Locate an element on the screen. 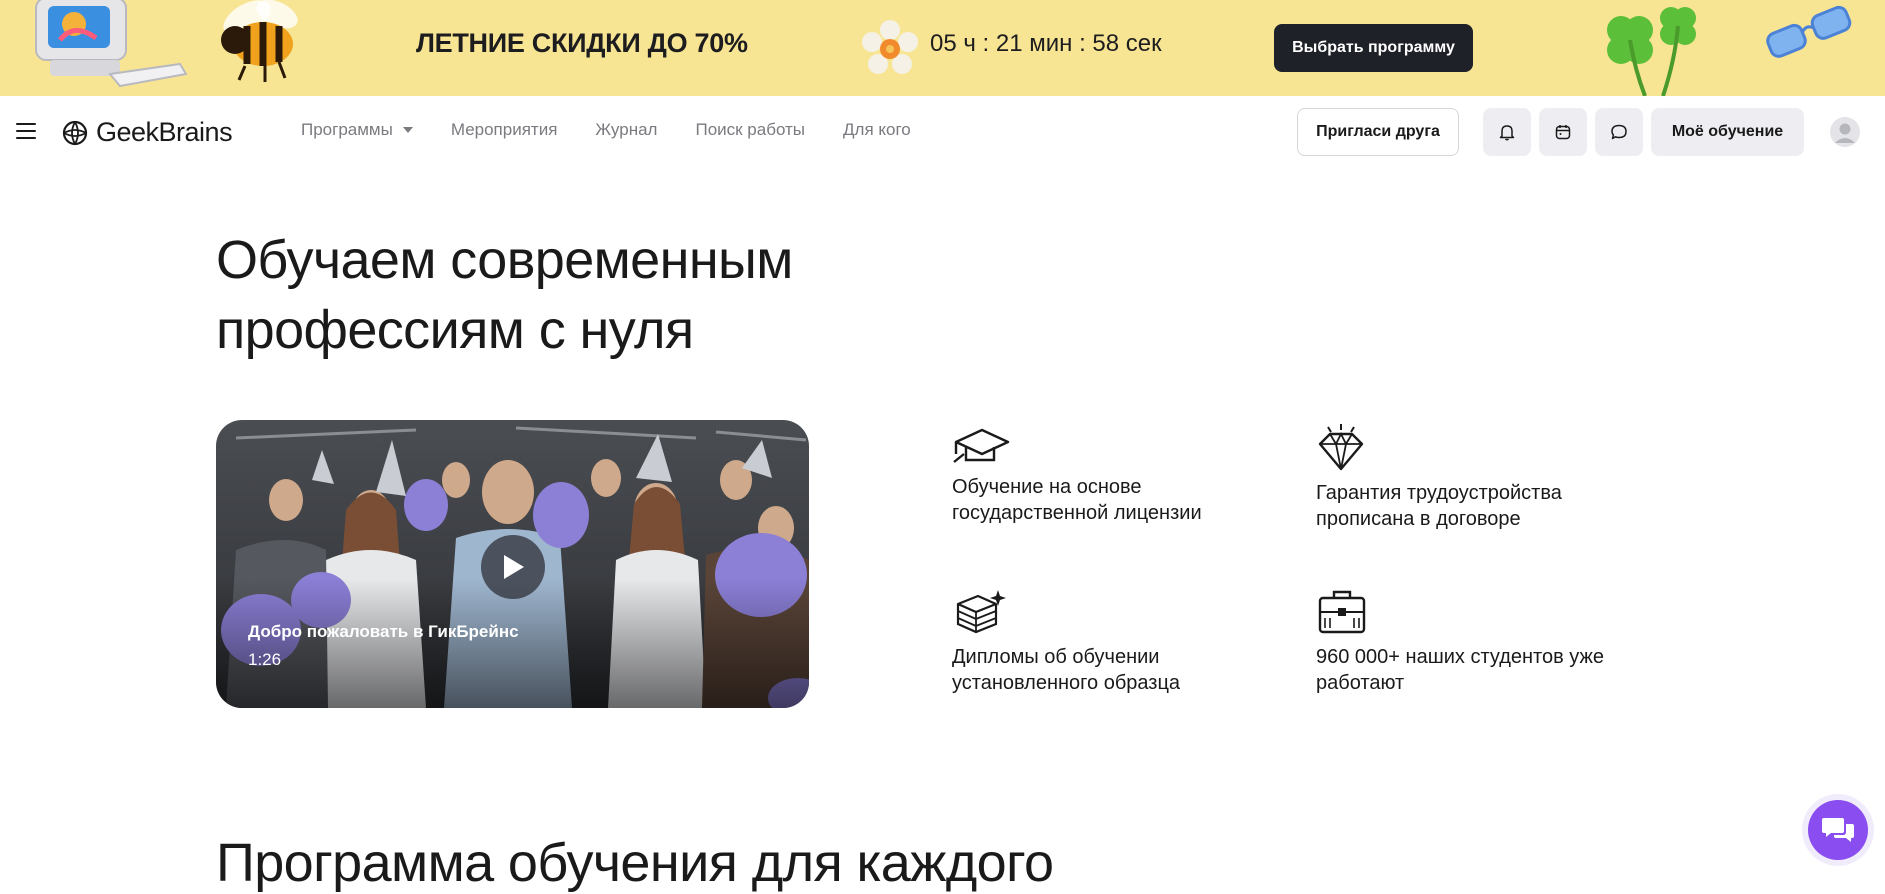 Image resolution: width=1885 pixels, height=894 pixels. flower-icon is located at coordinates (890, 47).